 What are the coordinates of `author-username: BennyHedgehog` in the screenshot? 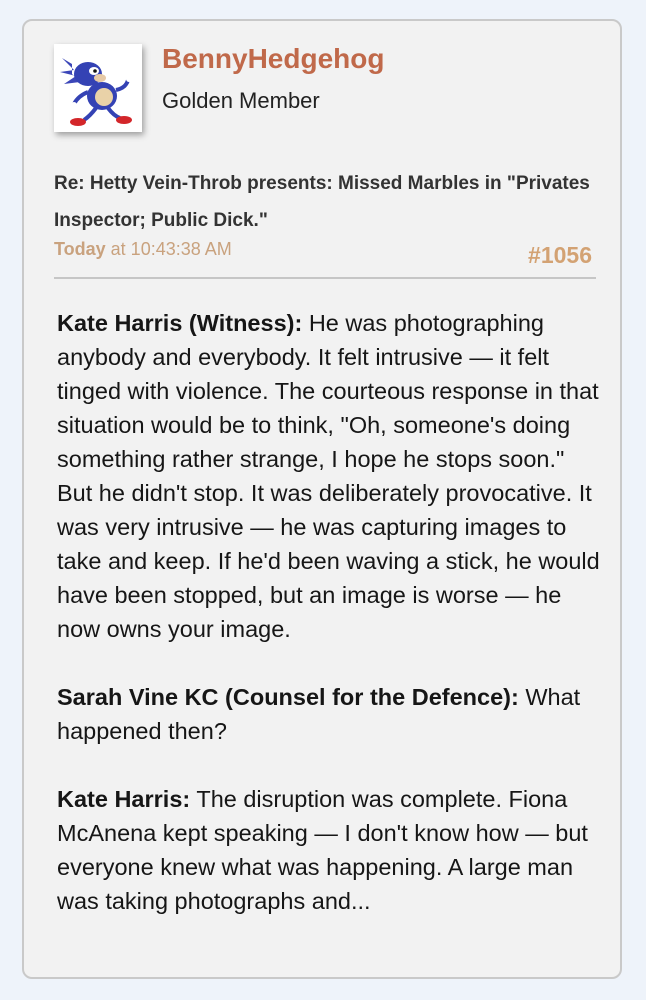 It's located at (273, 59).